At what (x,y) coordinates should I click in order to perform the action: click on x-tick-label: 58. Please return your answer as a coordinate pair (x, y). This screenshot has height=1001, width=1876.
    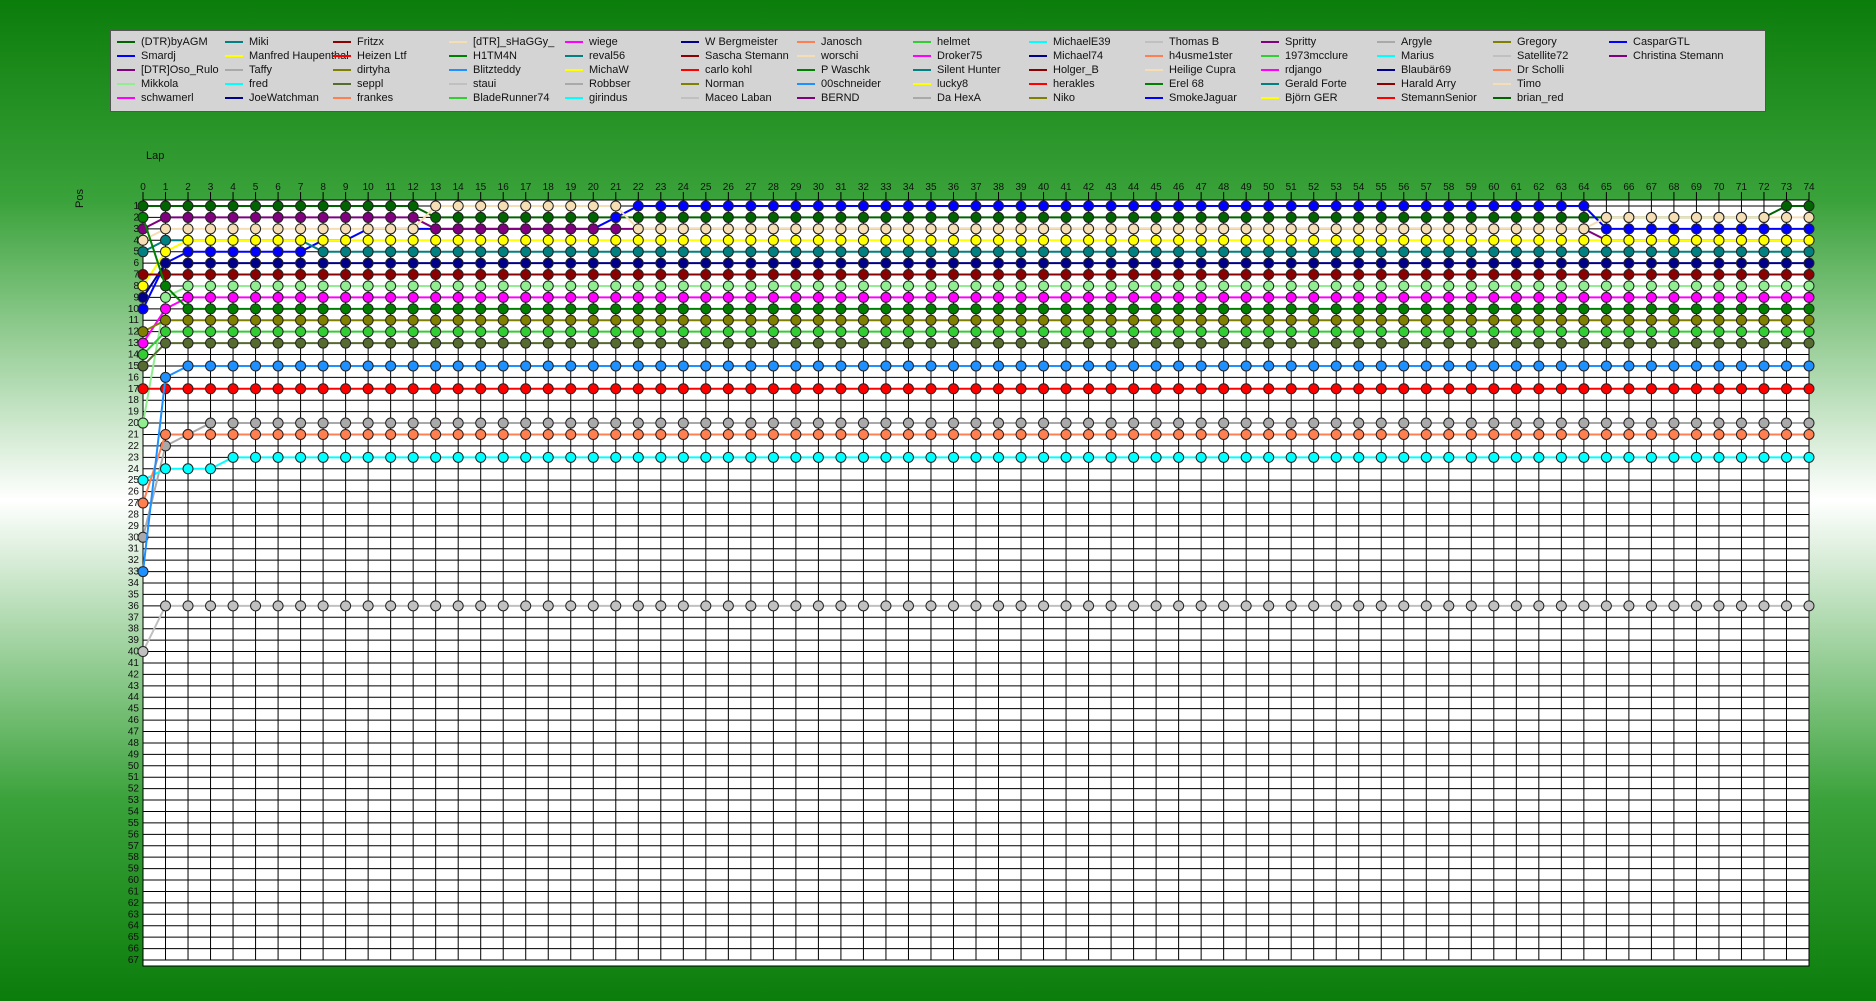
    Looking at the image, I should click on (1449, 187).